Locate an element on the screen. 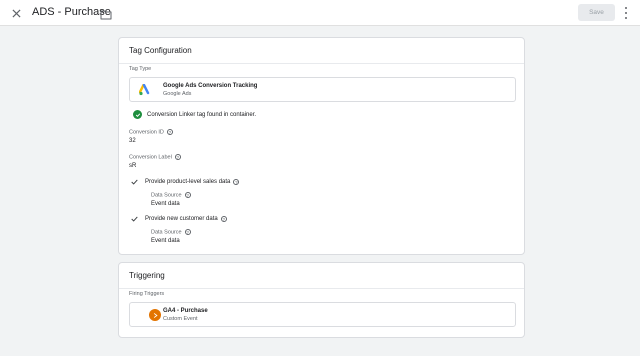 This screenshot has width=640, height=356. product-sales-row: Provide product-level sales data? is located at coordinates (185, 182).